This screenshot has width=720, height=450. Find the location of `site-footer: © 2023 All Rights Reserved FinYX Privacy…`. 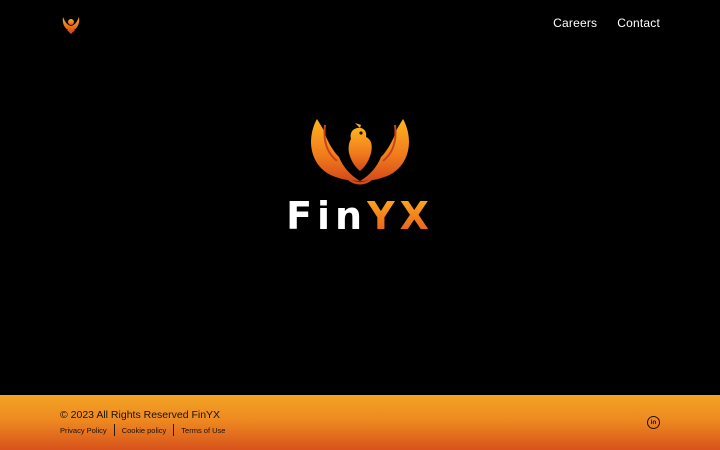

site-footer: © 2023 All Rights Reserved FinYX Privacy… is located at coordinates (360, 422).